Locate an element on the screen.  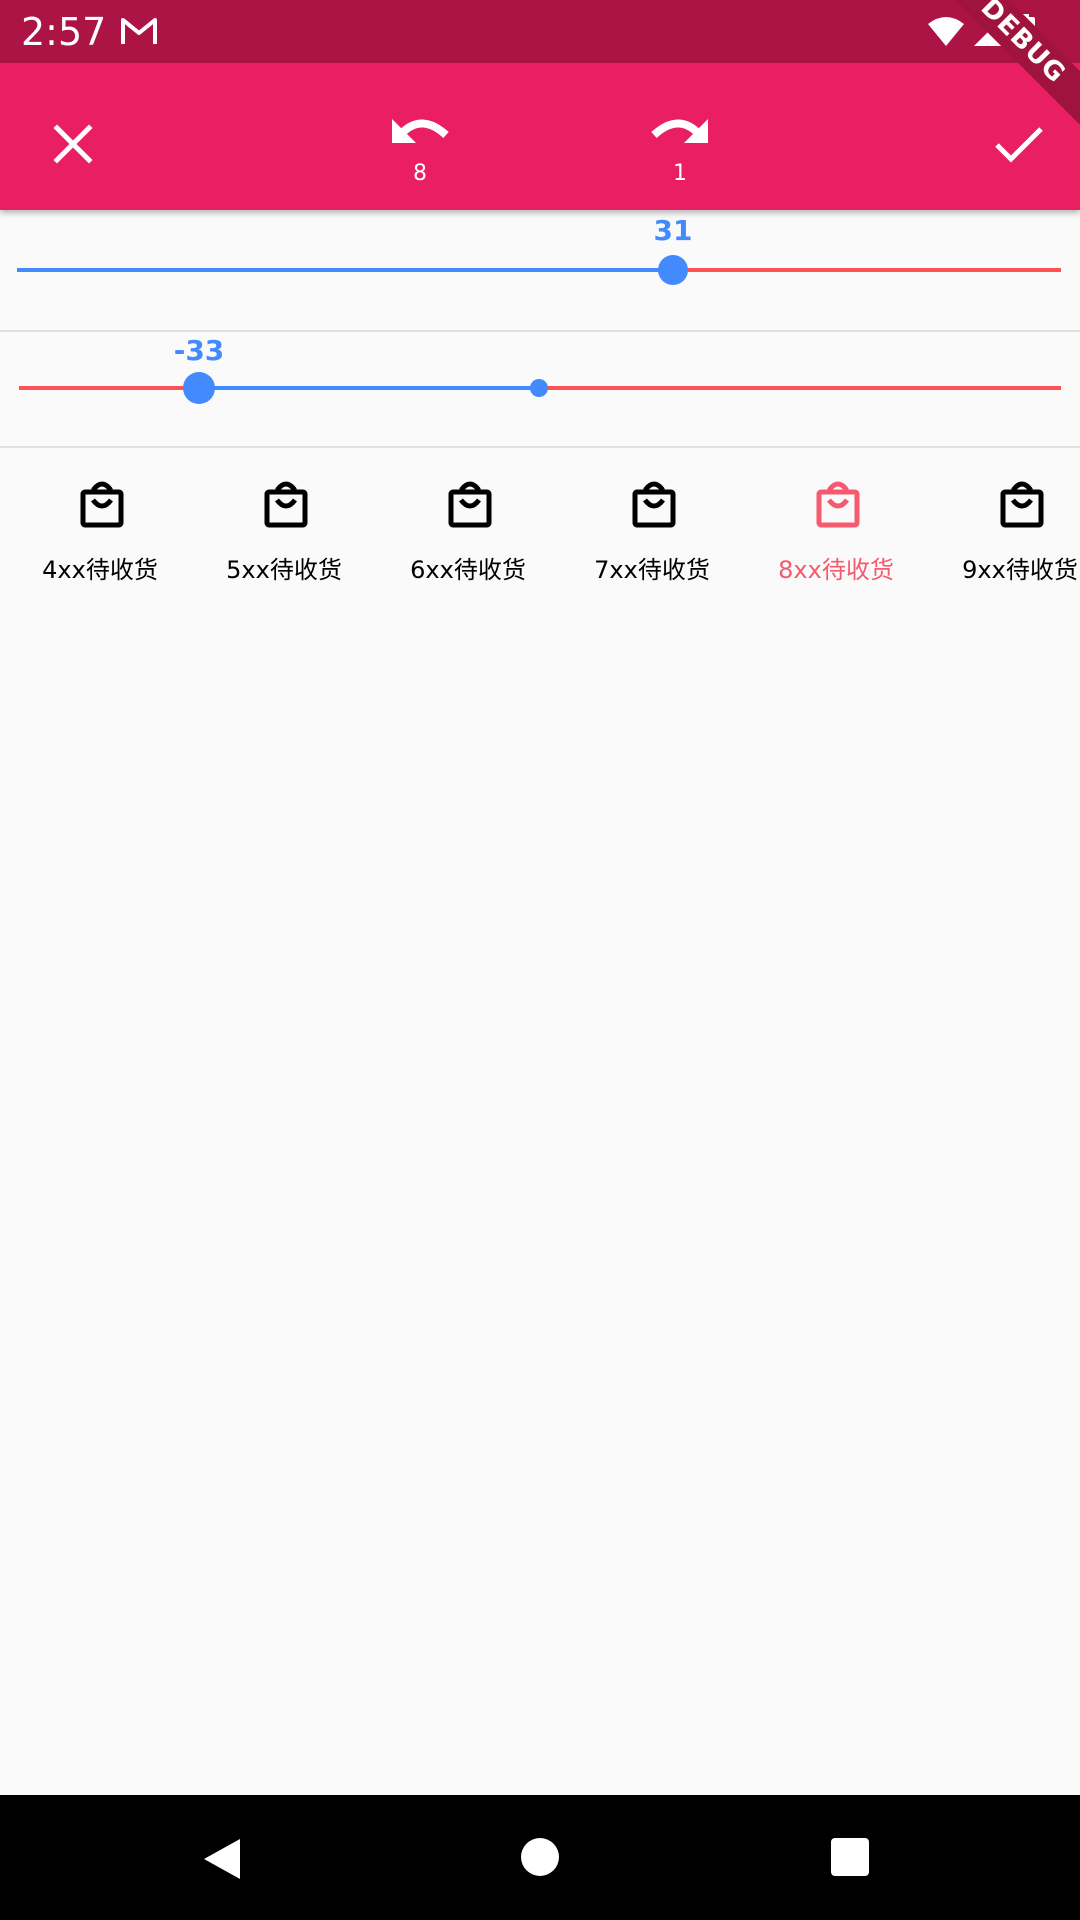
tab-label: 7xx待收货 is located at coordinates (652, 570).